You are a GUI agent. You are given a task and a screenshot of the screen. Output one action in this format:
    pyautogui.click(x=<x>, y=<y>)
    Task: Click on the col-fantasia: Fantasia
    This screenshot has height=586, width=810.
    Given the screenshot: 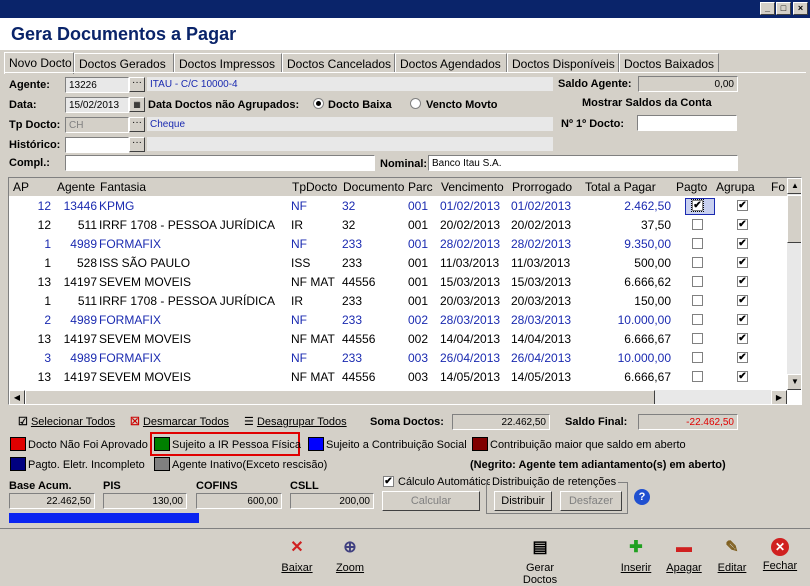 What is the action you would take?
    pyautogui.click(x=193, y=187)
    